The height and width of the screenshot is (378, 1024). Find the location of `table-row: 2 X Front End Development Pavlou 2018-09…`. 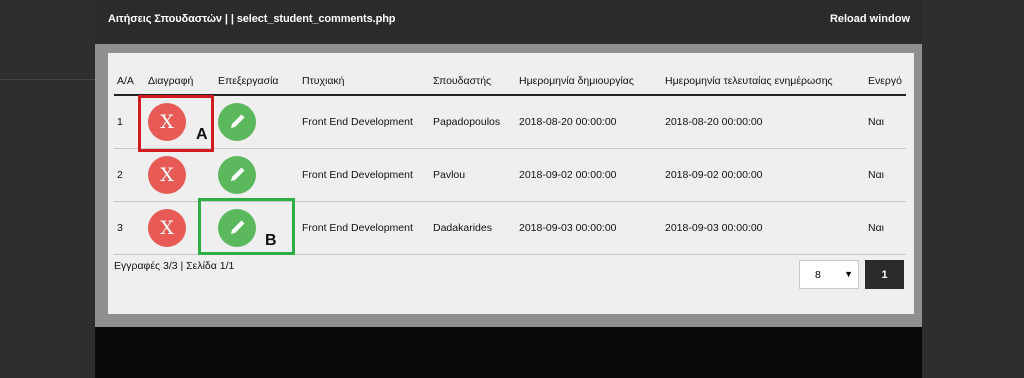

table-row: 2 X Front End Development Pavlou 2018-09… is located at coordinates (510, 175).